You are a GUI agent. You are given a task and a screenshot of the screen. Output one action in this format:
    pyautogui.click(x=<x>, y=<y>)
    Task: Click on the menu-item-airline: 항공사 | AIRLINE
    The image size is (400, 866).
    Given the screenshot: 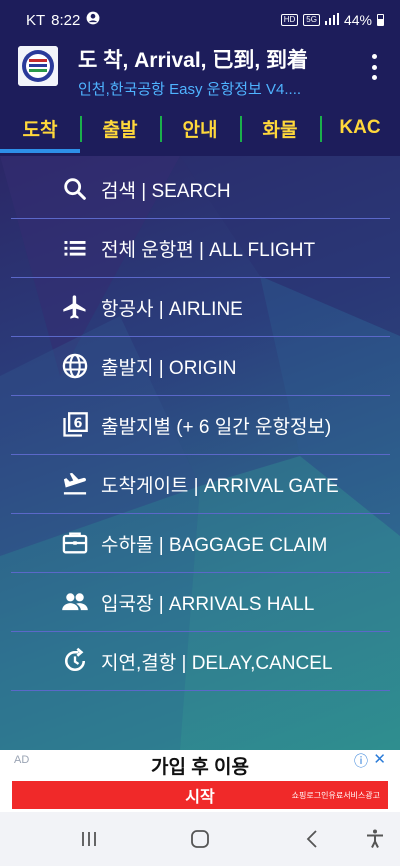 What is the action you would take?
    pyautogui.click(x=200, y=307)
    